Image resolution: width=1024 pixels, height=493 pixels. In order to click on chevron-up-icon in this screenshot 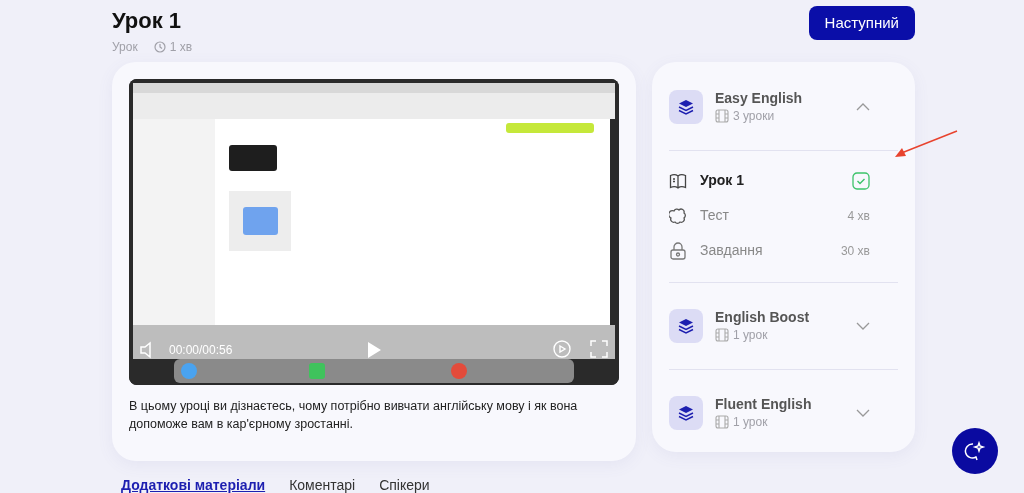, I will do `click(863, 107)`.